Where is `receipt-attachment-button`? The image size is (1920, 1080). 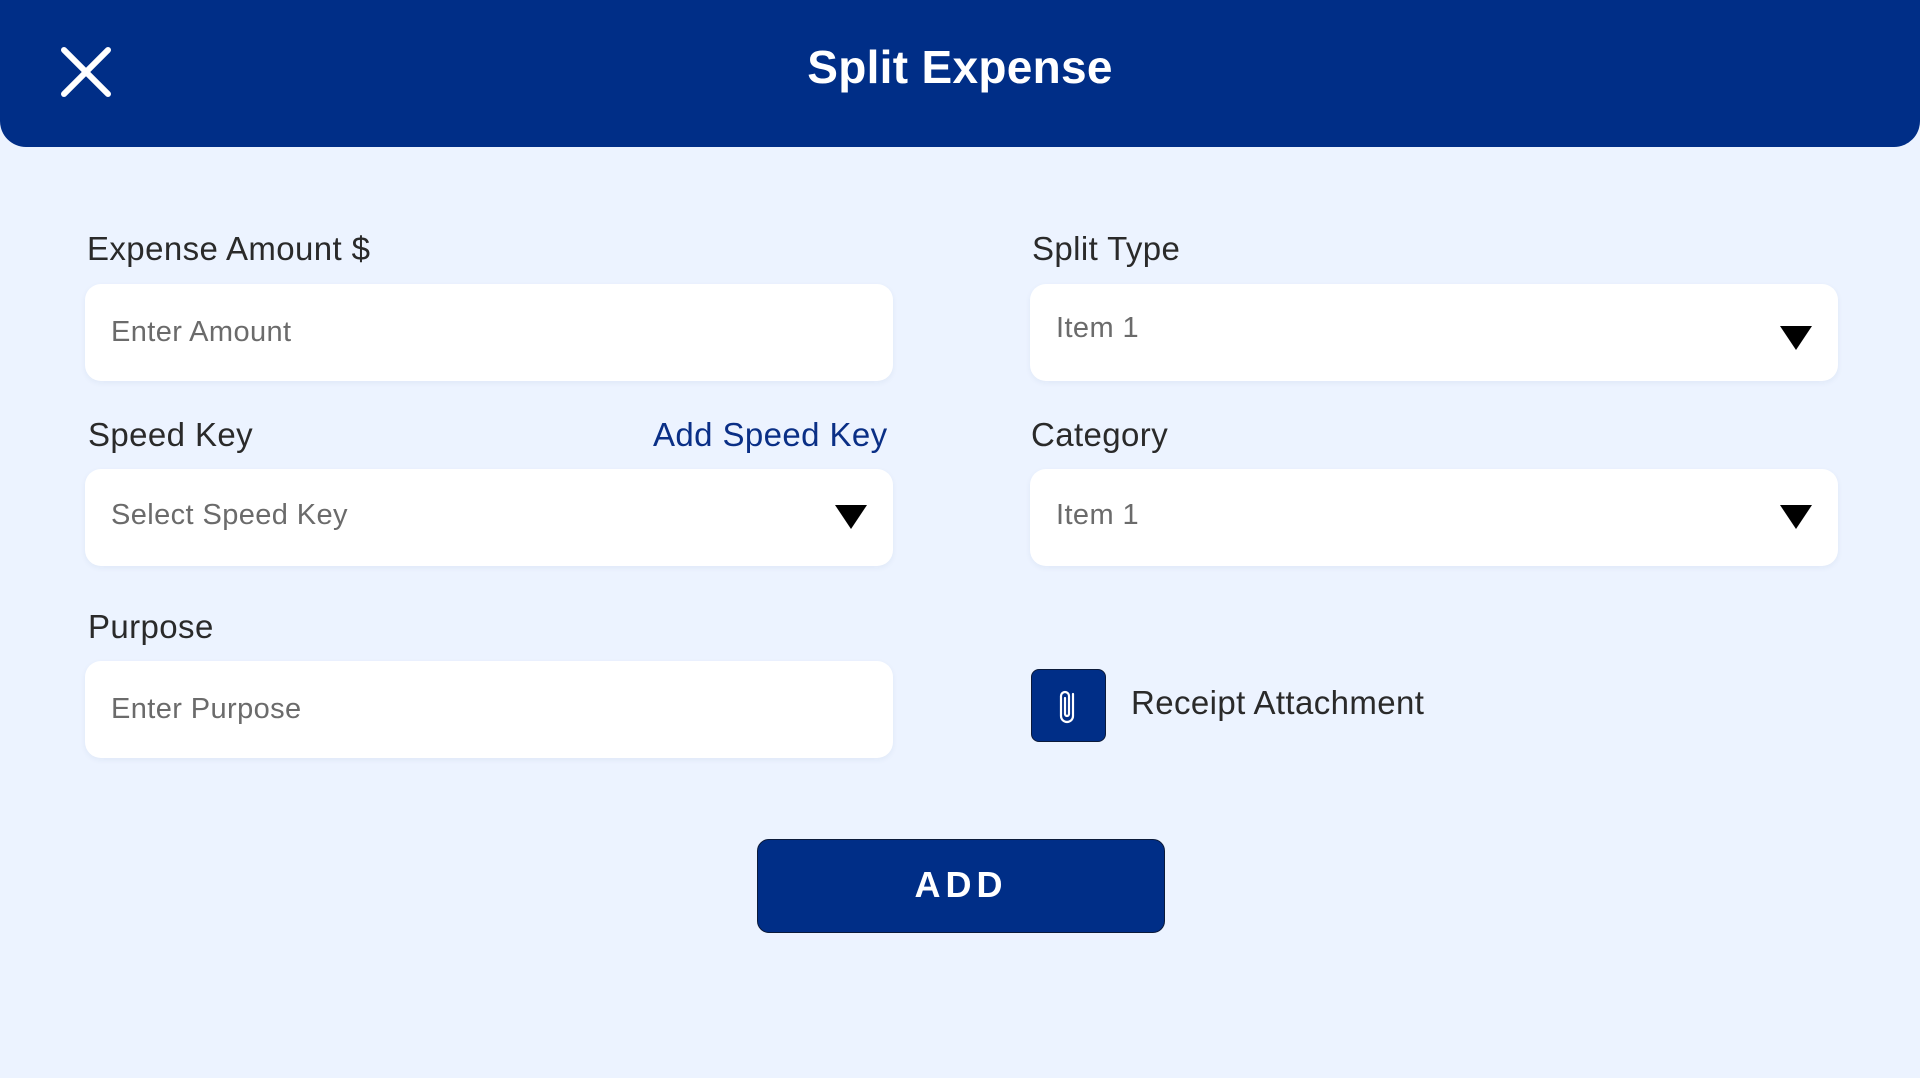
receipt-attachment-button is located at coordinates (1068, 705).